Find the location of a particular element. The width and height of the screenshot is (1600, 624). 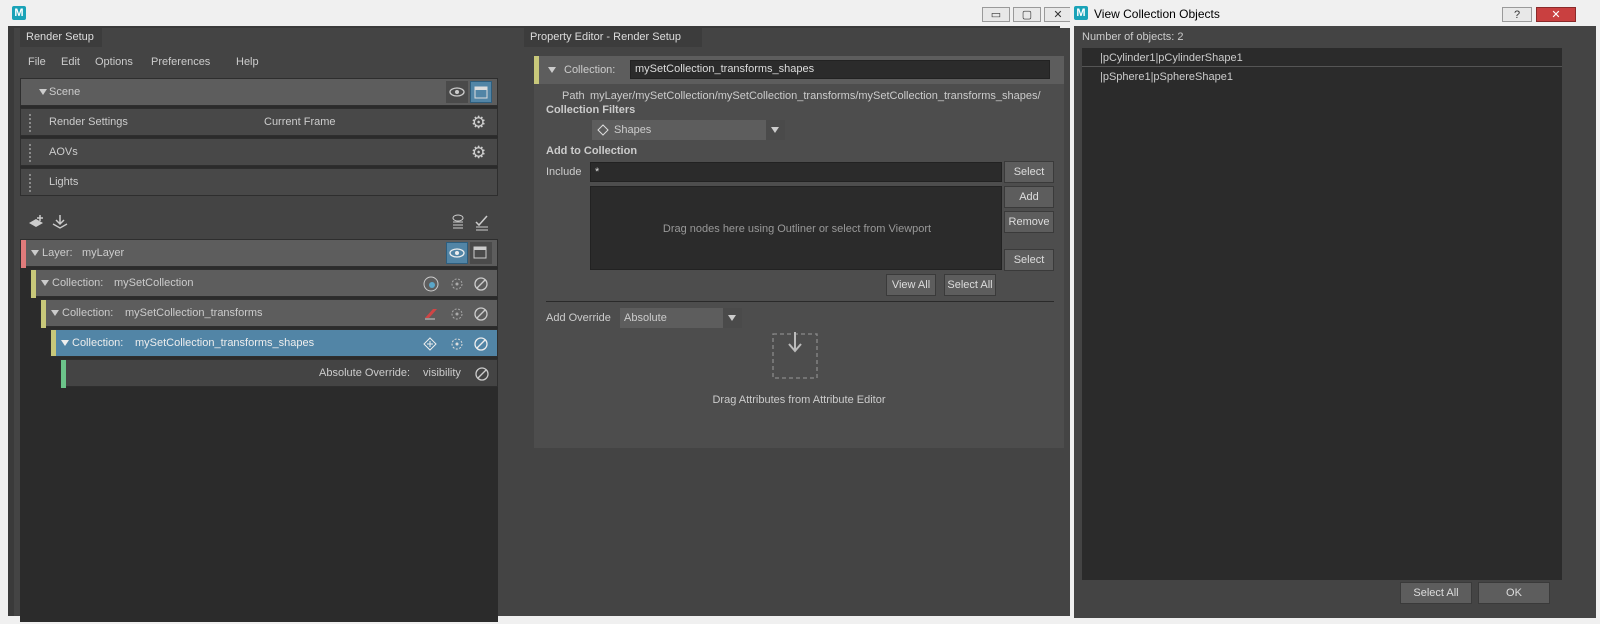

create-layer-icon is located at coordinates (36, 222).